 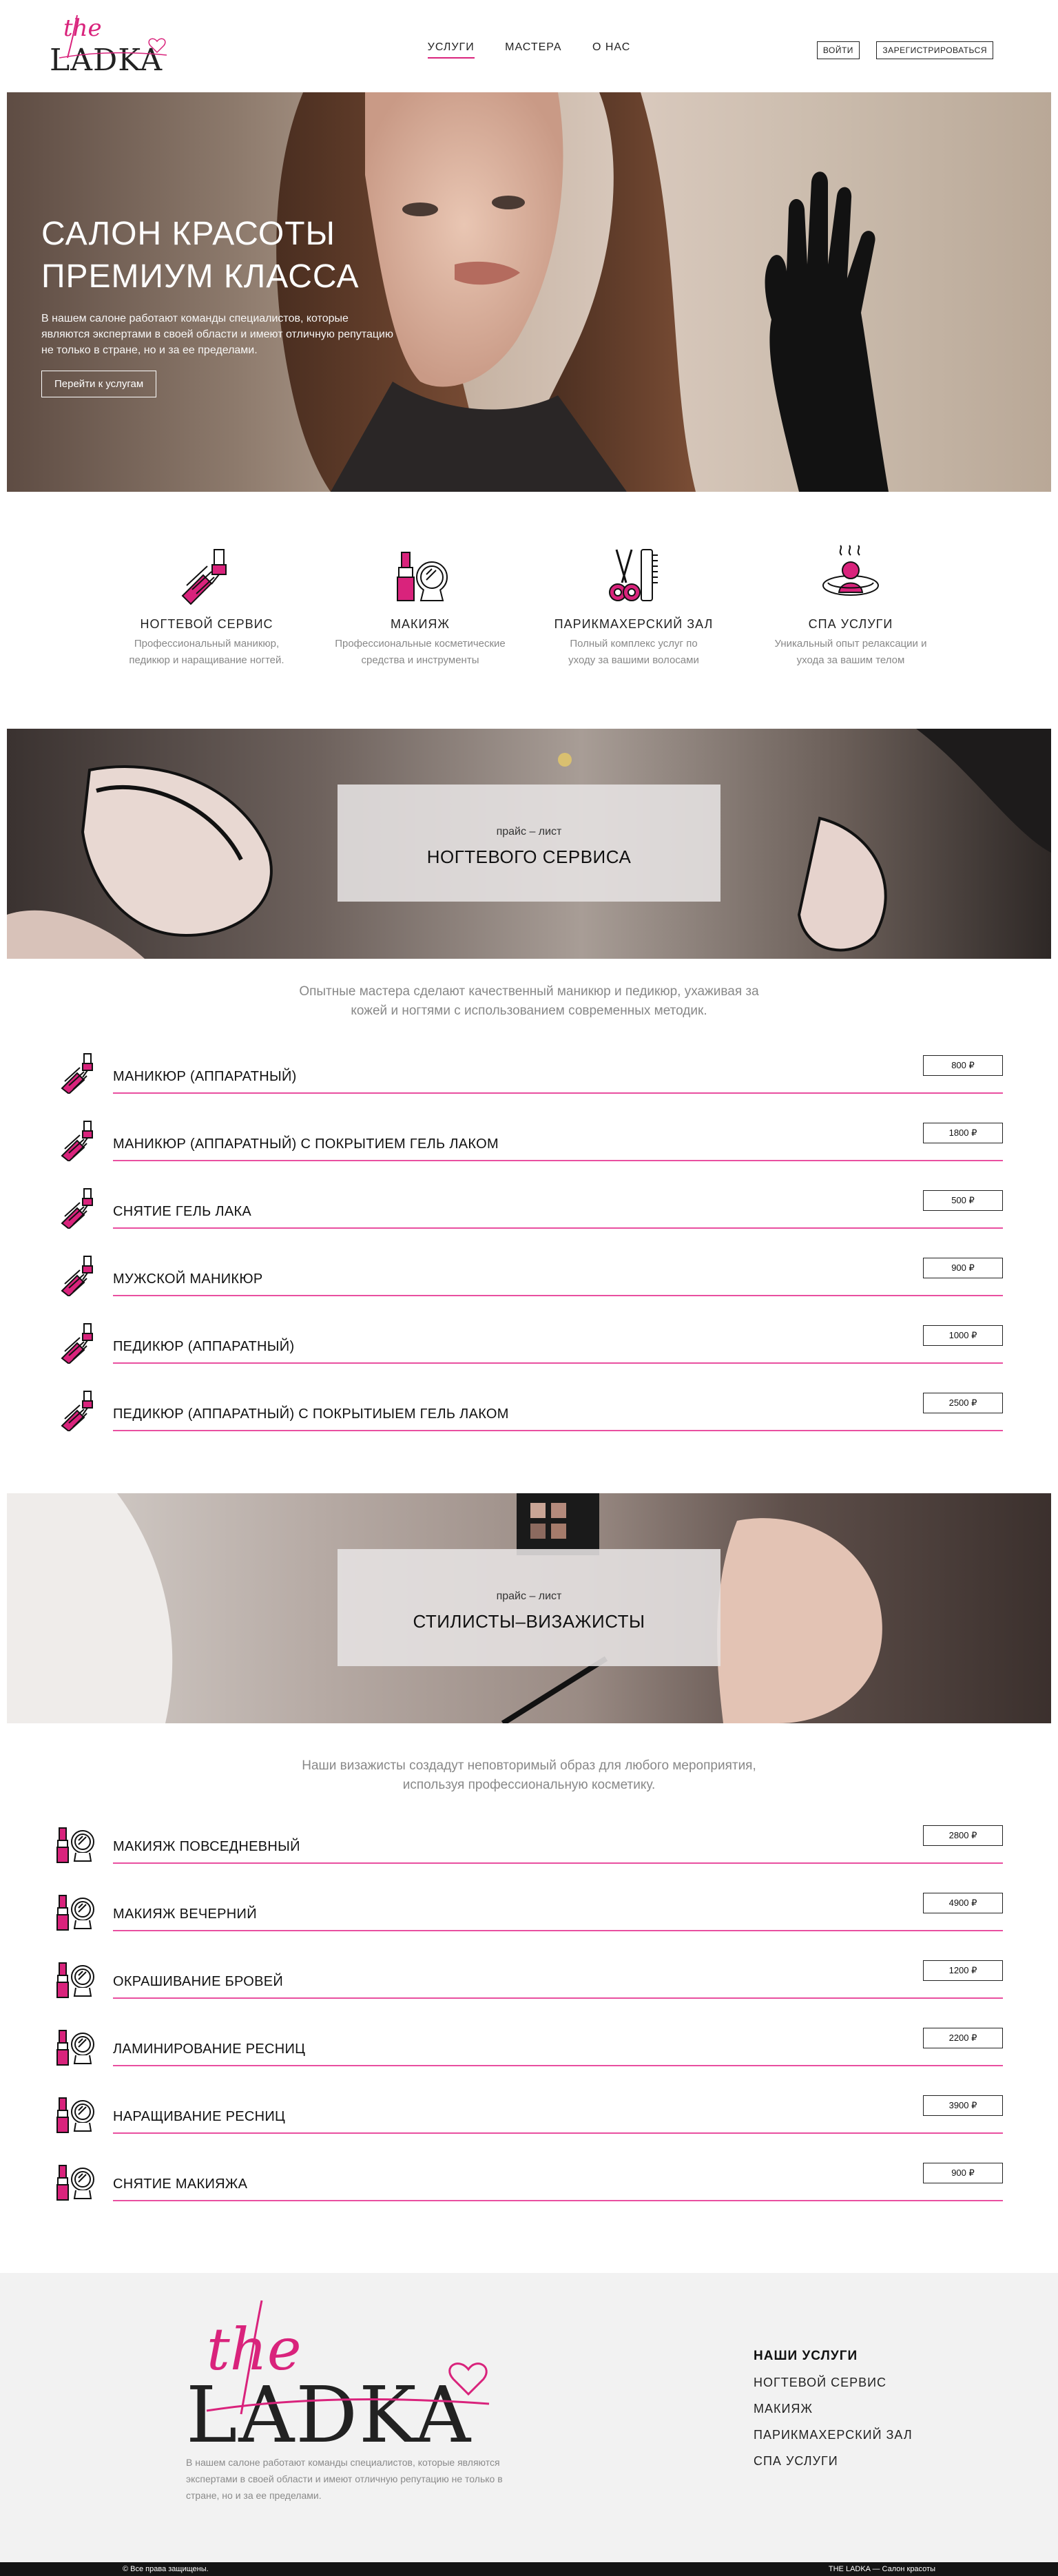 What do you see at coordinates (838, 50) in the screenshot?
I see `login-button: ВОЙТИ` at bounding box center [838, 50].